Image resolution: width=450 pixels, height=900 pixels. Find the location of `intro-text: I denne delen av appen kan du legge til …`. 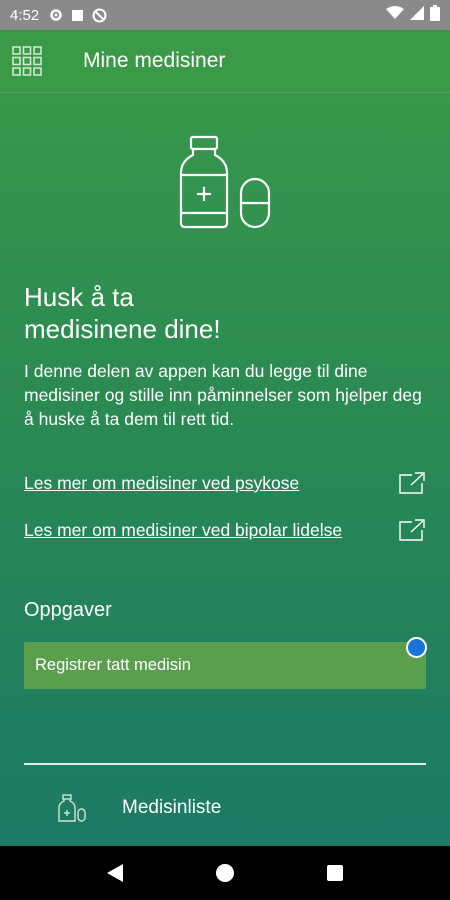

intro-text: I denne delen av appen kan du legge til … is located at coordinates (223, 395).